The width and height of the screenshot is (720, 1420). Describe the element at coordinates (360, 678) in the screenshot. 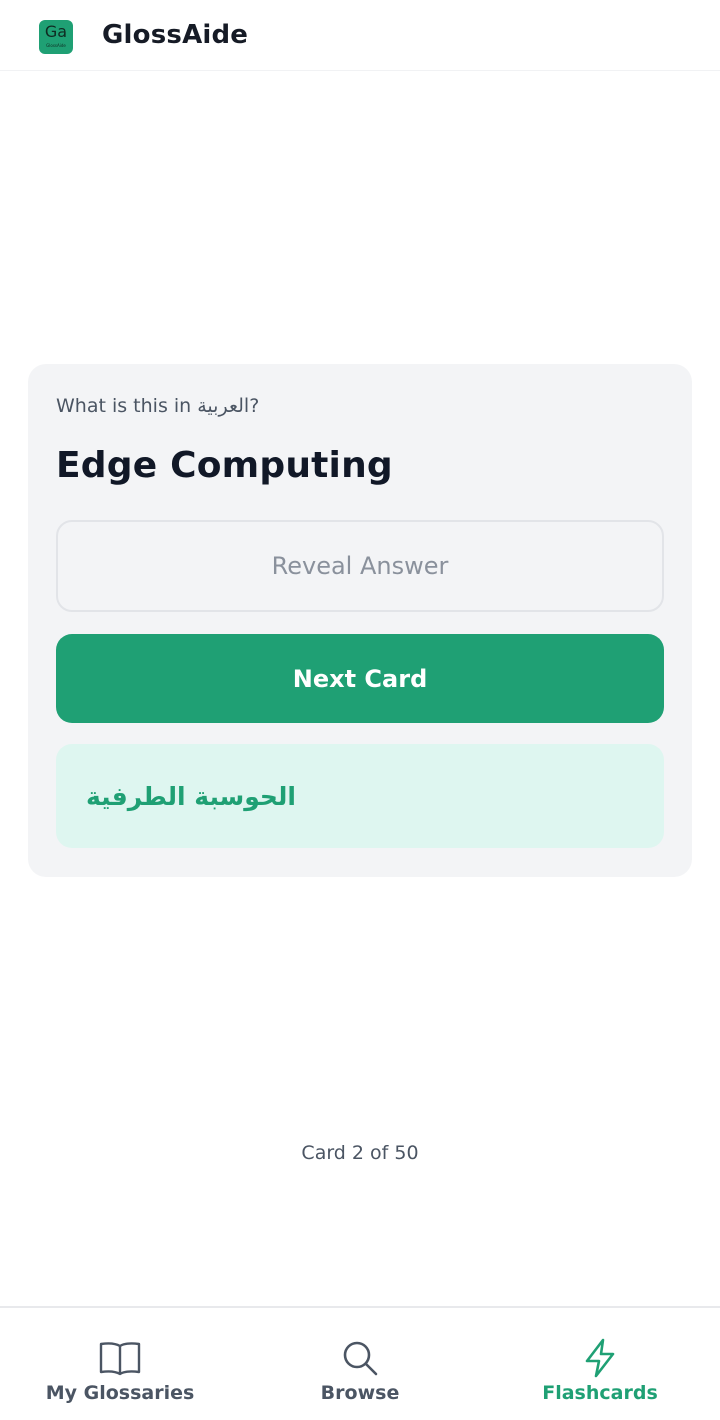

I see `next-card-button: Next Card` at that location.